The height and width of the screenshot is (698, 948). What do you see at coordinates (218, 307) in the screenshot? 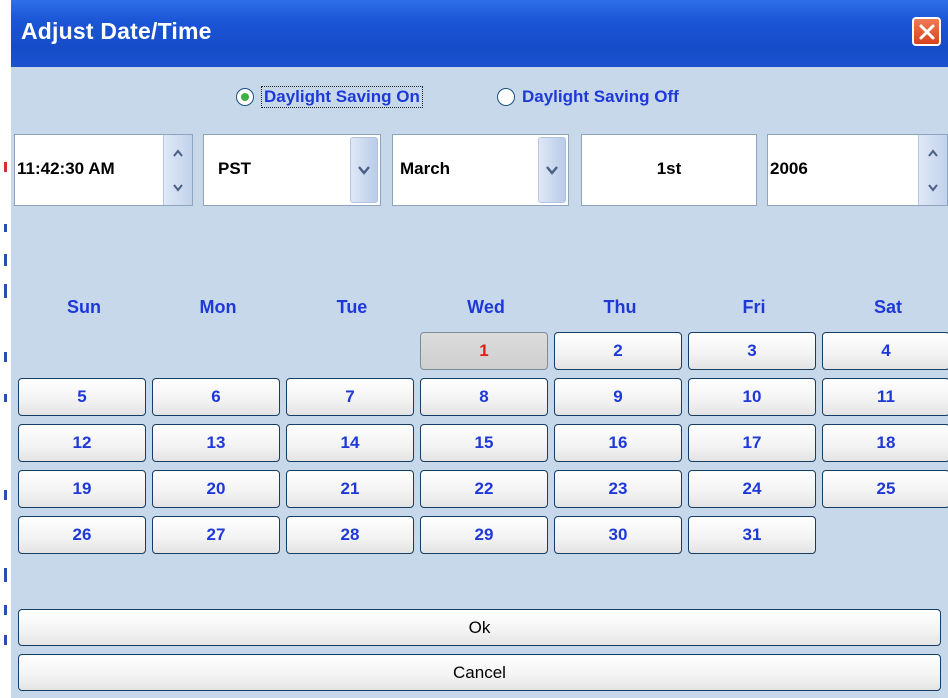
I see `weekday-header-mon: Mon` at bounding box center [218, 307].